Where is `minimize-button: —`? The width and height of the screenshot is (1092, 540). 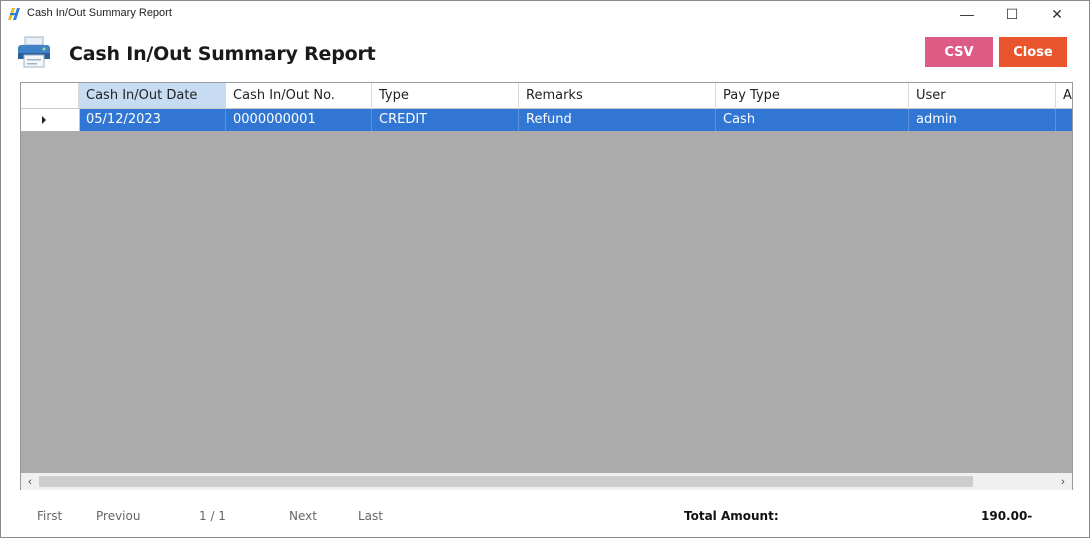 minimize-button: — is located at coordinates (967, 14).